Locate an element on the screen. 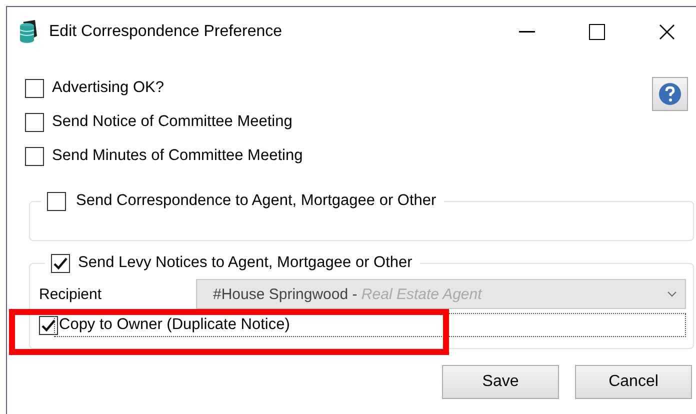  option-label: Send Notice of Committee Meeting is located at coordinates (172, 122).